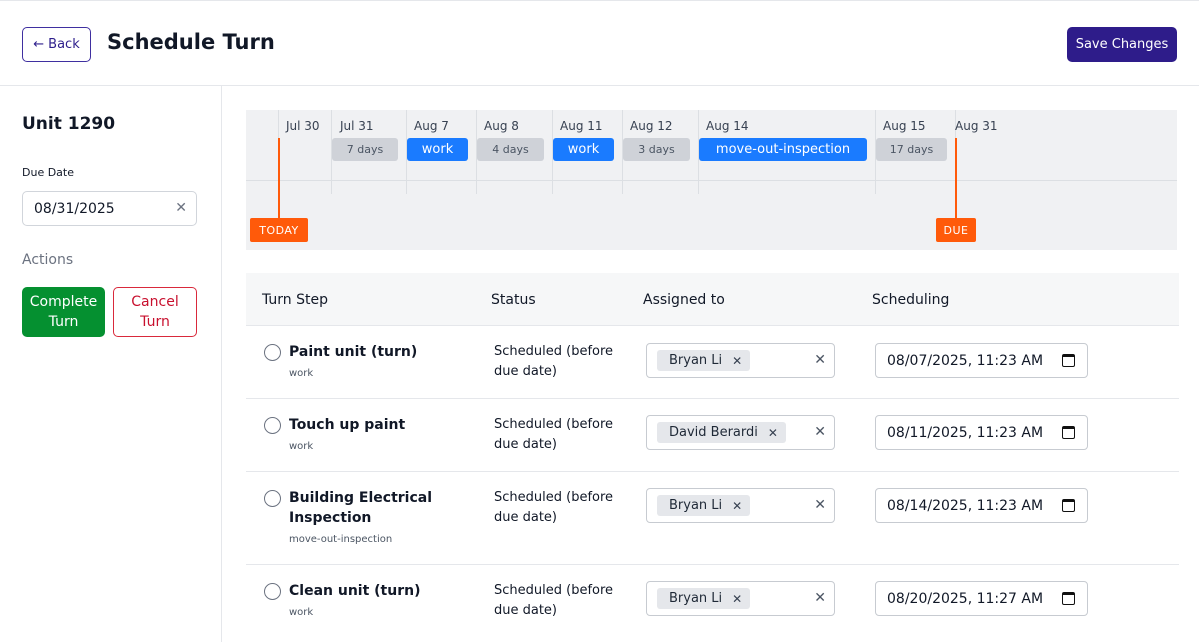 Image resolution: width=1199 pixels, height=642 pixels. What do you see at coordinates (783, 149) in the screenshot?
I see `timeline-task-bar: move-out-inspection` at bounding box center [783, 149].